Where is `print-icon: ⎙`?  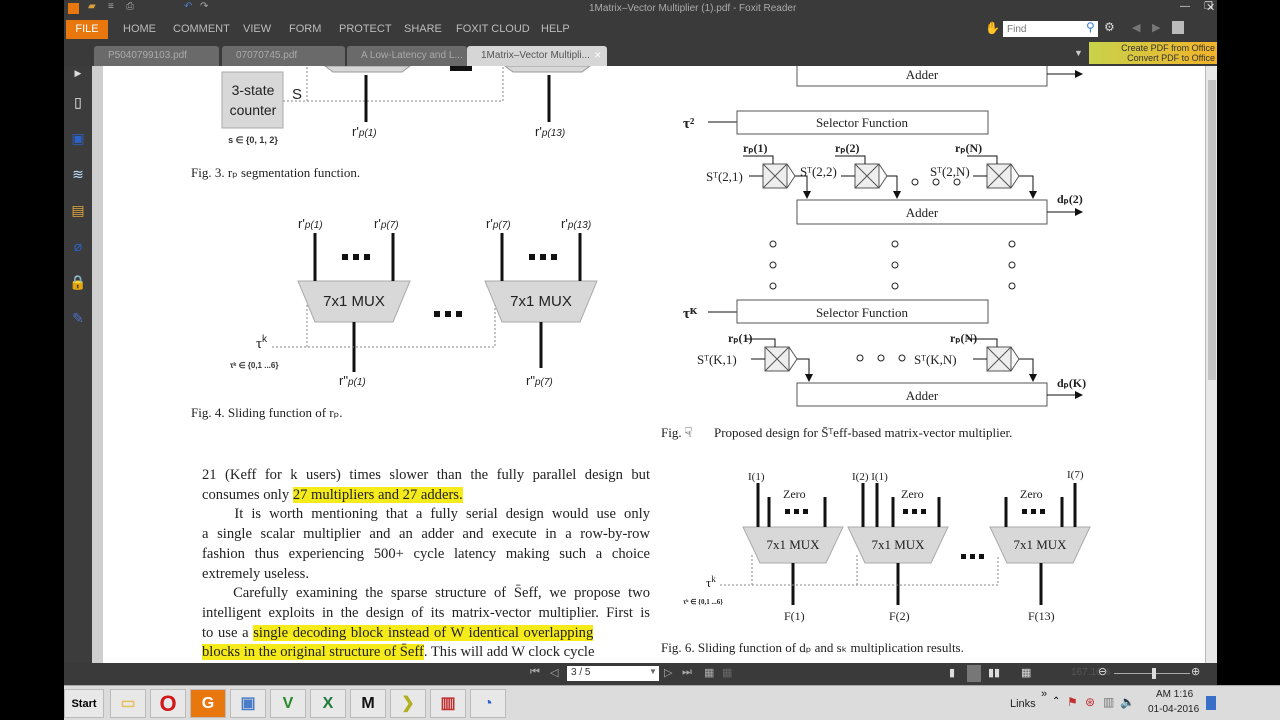
print-icon: ⎙ is located at coordinates (130, 6).